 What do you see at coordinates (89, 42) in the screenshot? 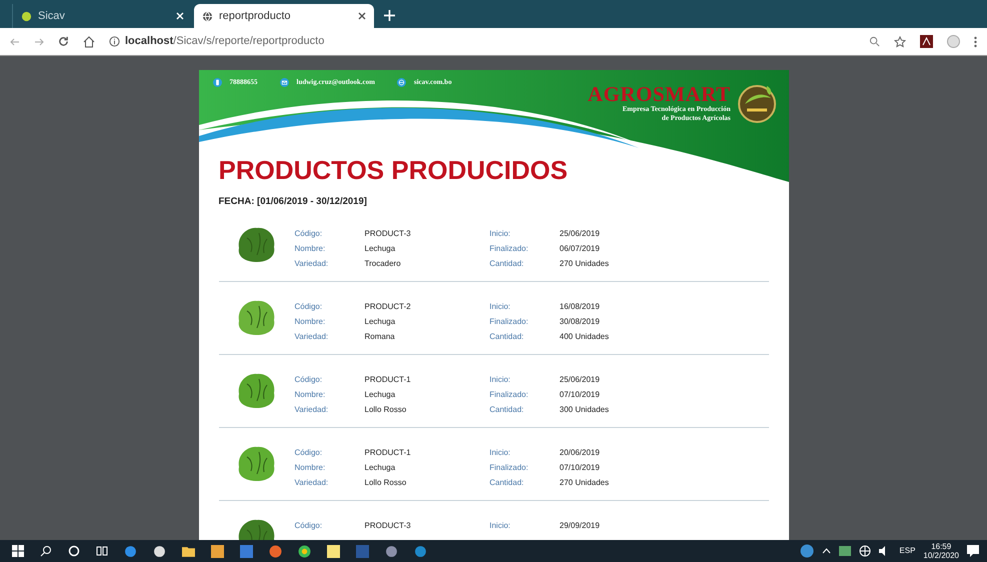
I see `home-icon` at bounding box center [89, 42].